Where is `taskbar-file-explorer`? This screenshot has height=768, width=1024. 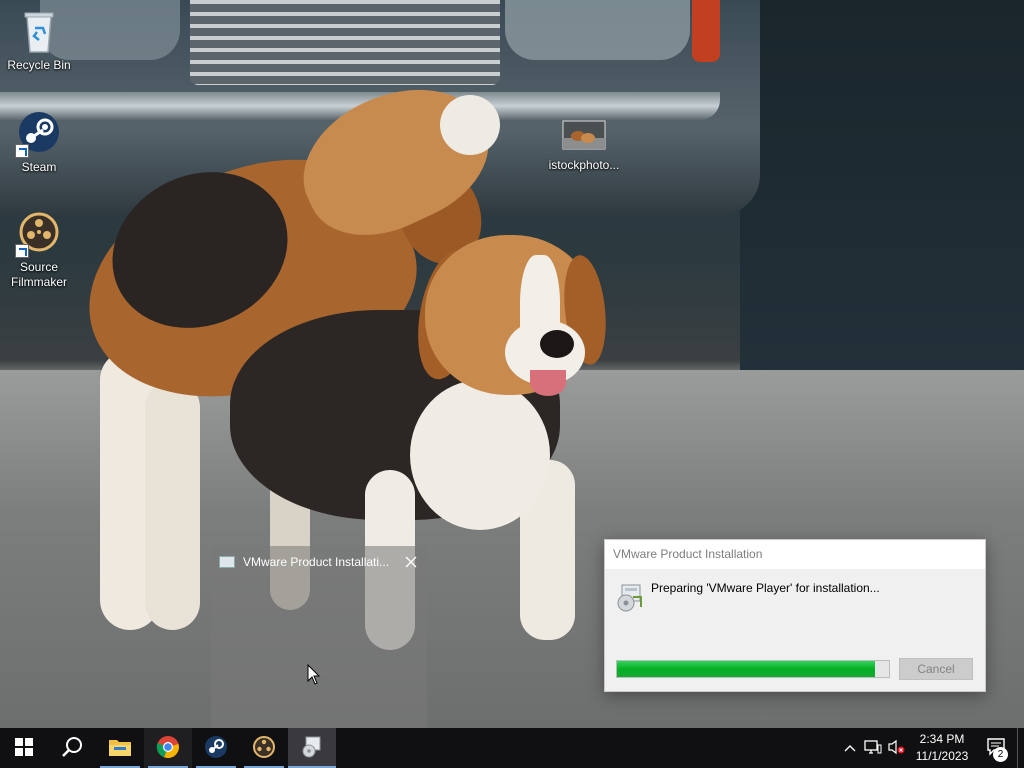
taskbar-file-explorer is located at coordinates (120, 748).